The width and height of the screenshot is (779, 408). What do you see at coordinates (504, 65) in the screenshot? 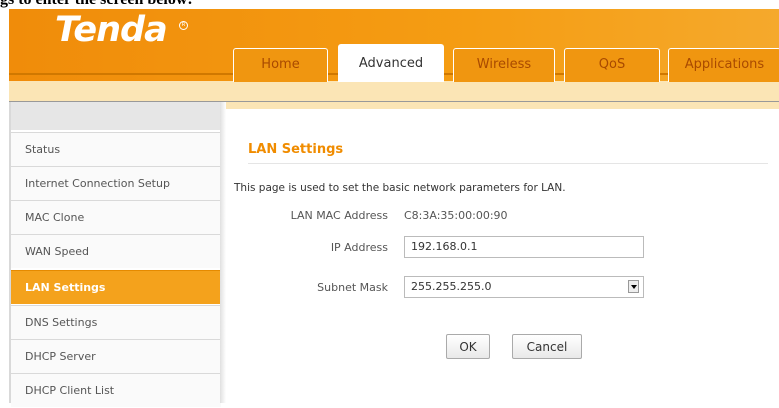
I see `tab-wireless: Wireless` at bounding box center [504, 65].